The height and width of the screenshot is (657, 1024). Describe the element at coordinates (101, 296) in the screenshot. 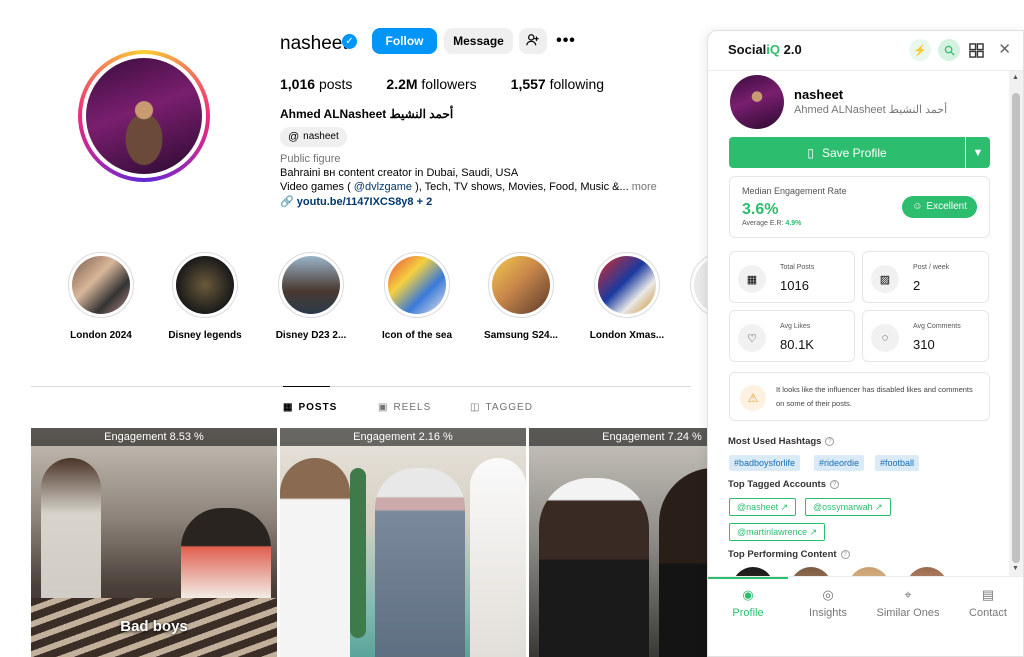

I see `story-highlight: London 2024` at that location.